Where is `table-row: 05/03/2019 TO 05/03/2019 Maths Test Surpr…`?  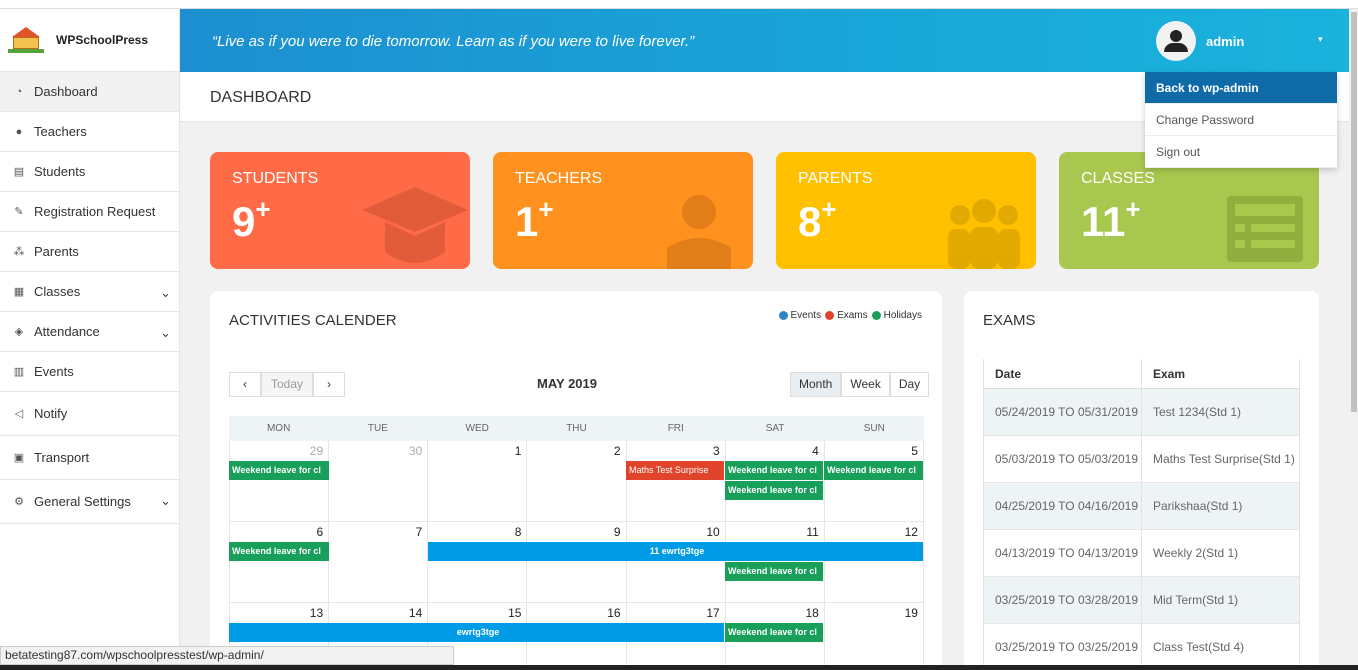
table-row: 05/03/2019 TO 05/03/2019 Maths Test Surpr… is located at coordinates (1141, 459).